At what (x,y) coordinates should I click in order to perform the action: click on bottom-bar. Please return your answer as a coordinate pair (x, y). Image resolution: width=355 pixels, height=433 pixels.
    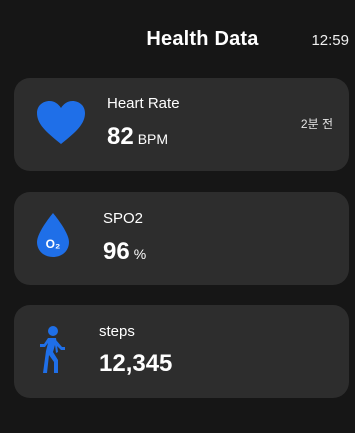
    Looking at the image, I should click on (177, 420).